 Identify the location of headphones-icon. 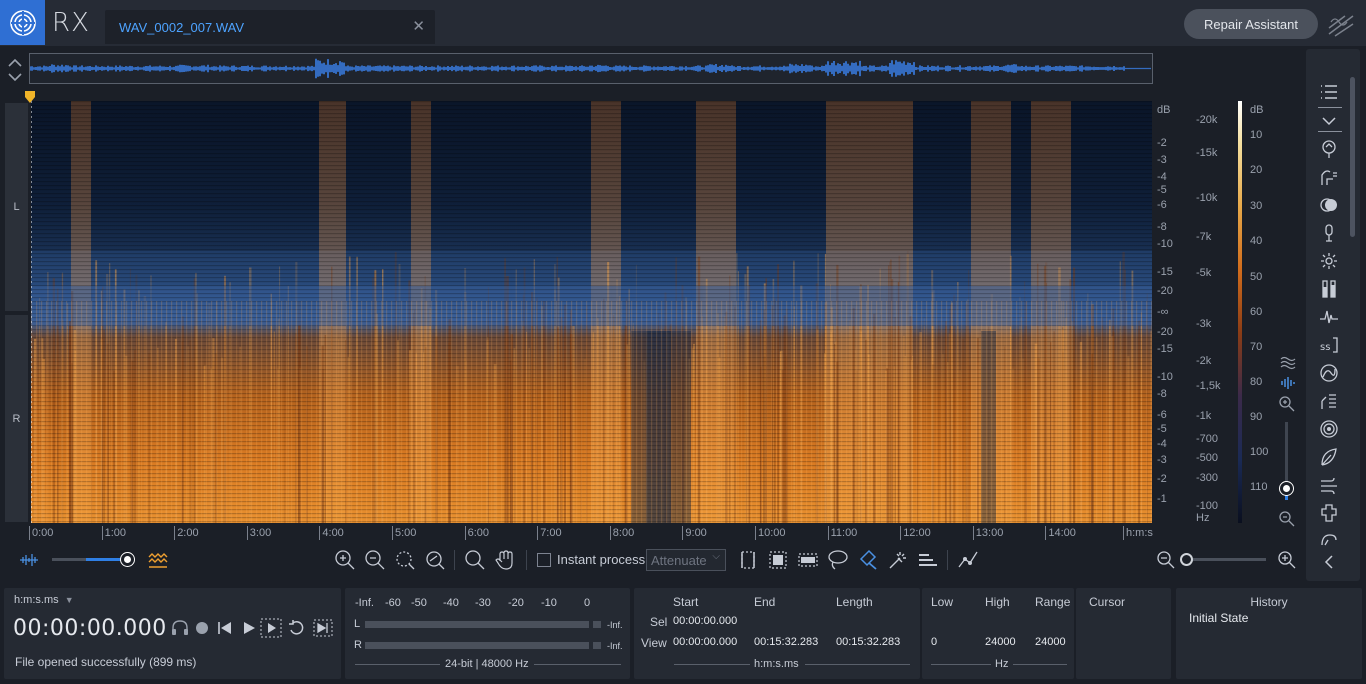
(180, 628).